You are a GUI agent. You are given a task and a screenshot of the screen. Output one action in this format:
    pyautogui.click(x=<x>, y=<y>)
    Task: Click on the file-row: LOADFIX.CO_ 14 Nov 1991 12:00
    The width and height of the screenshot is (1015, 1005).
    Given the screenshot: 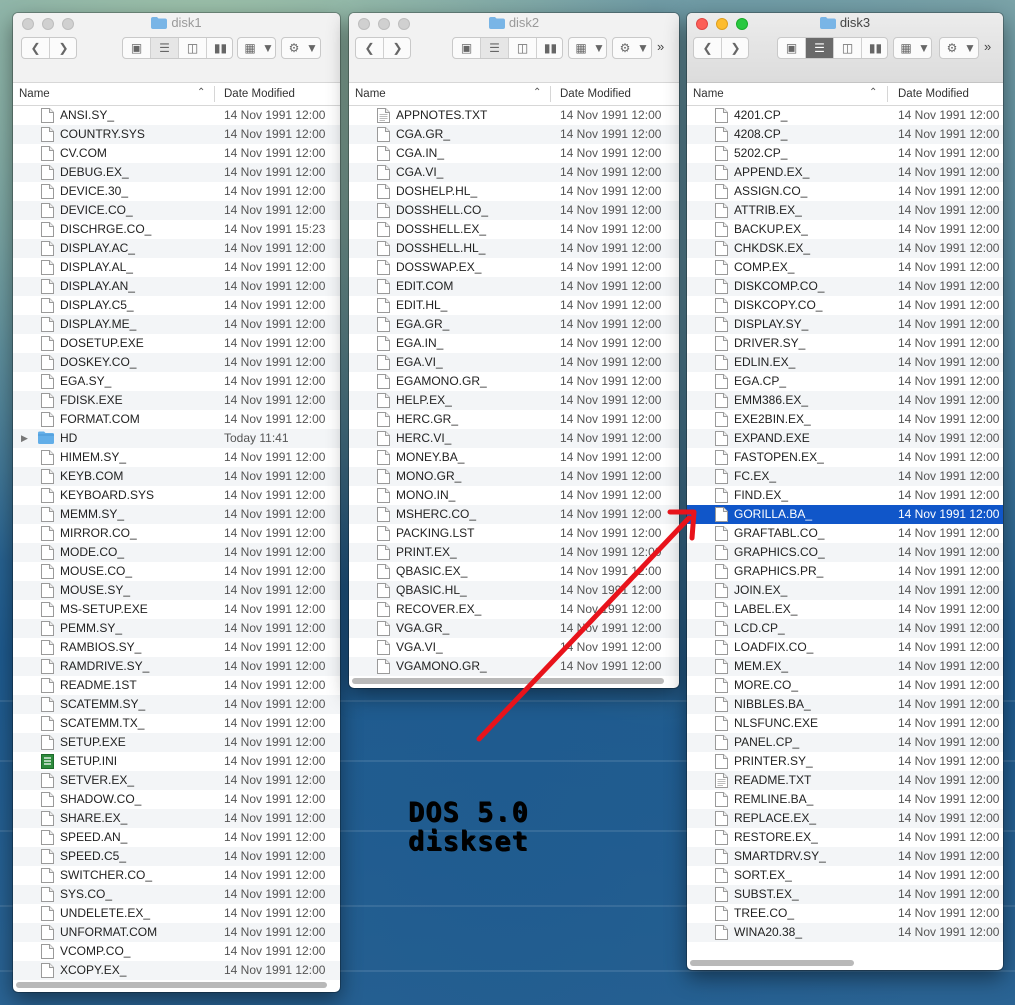 What is the action you would take?
    pyautogui.click(x=845, y=647)
    